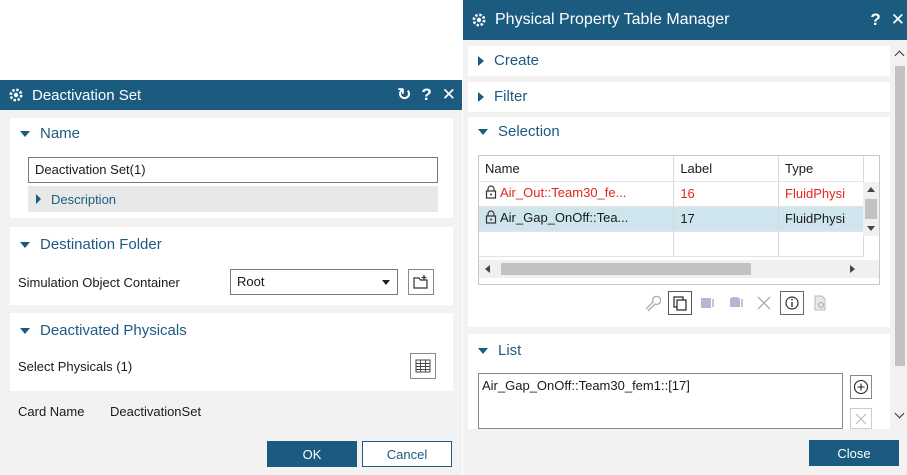  Describe the element at coordinates (792, 303) in the screenshot. I see `info-icon` at that location.